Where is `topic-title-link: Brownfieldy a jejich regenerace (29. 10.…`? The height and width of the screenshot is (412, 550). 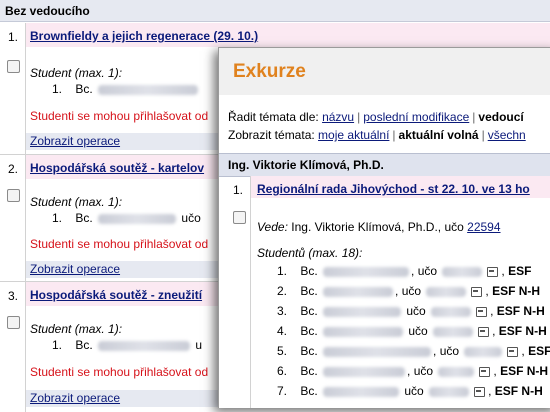
topic-title-link: Brownfieldy a jejich regenerace (29. 10.… is located at coordinates (144, 36).